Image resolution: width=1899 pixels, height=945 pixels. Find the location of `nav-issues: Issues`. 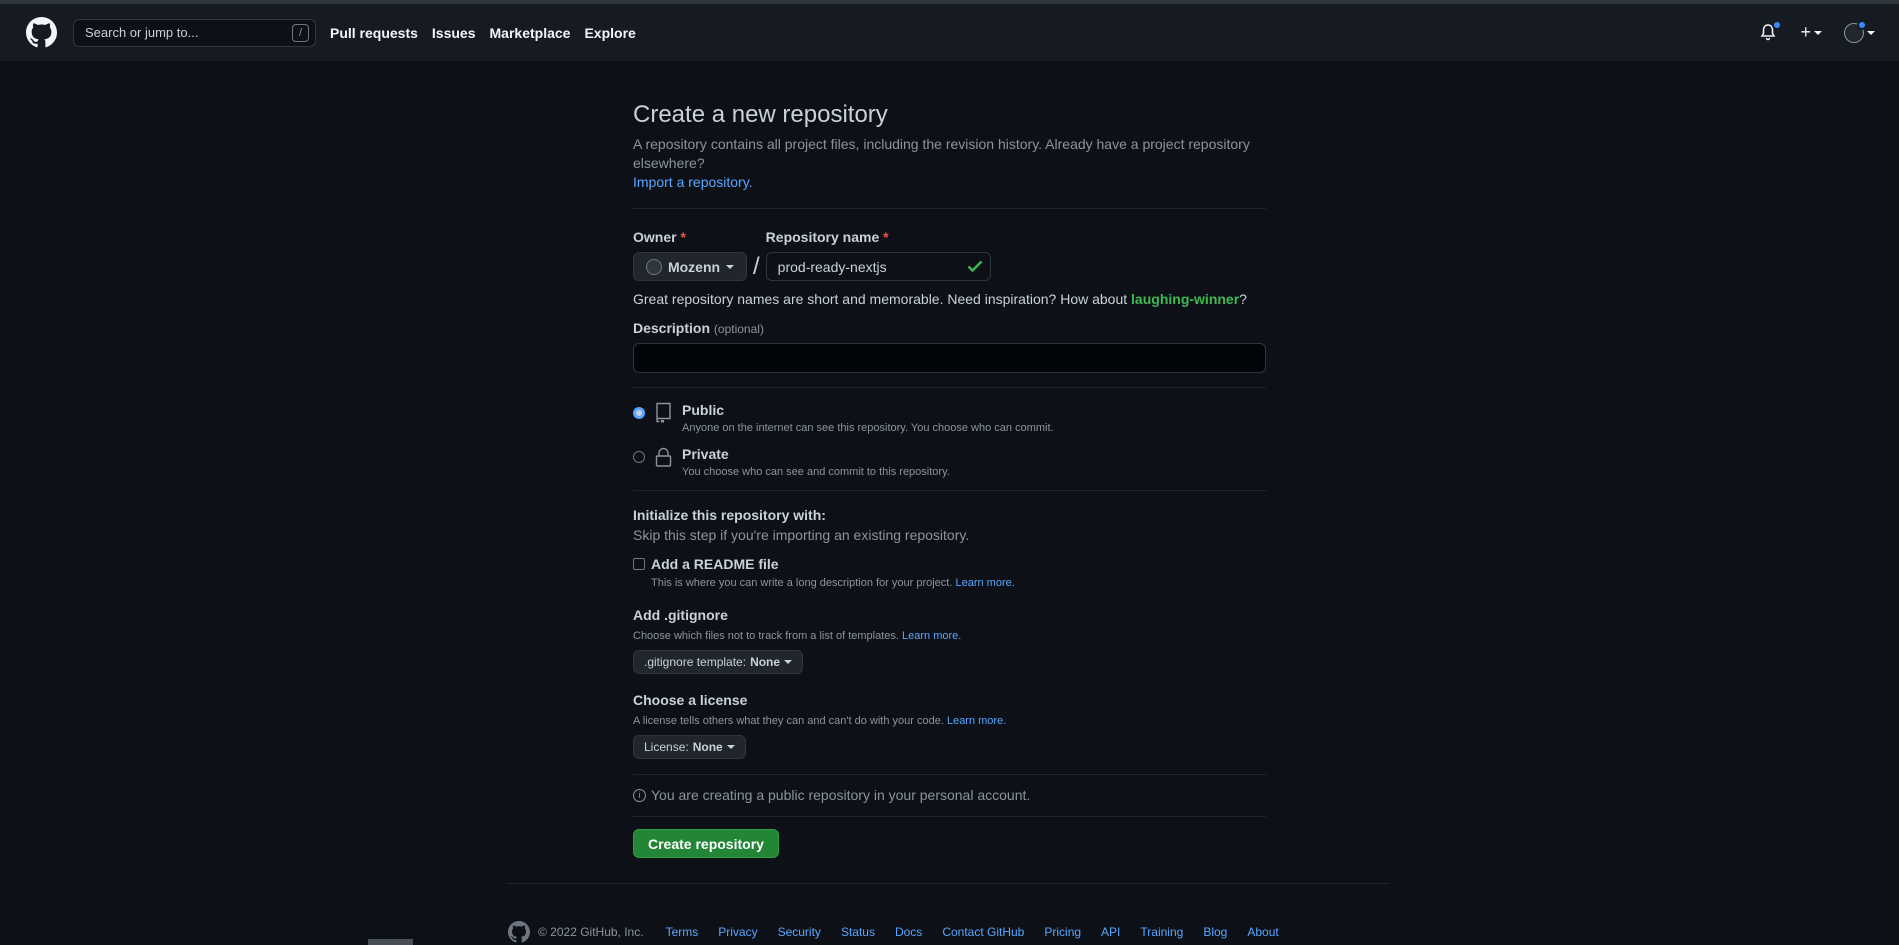

nav-issues: Issues is located at coordinates (454, 33).